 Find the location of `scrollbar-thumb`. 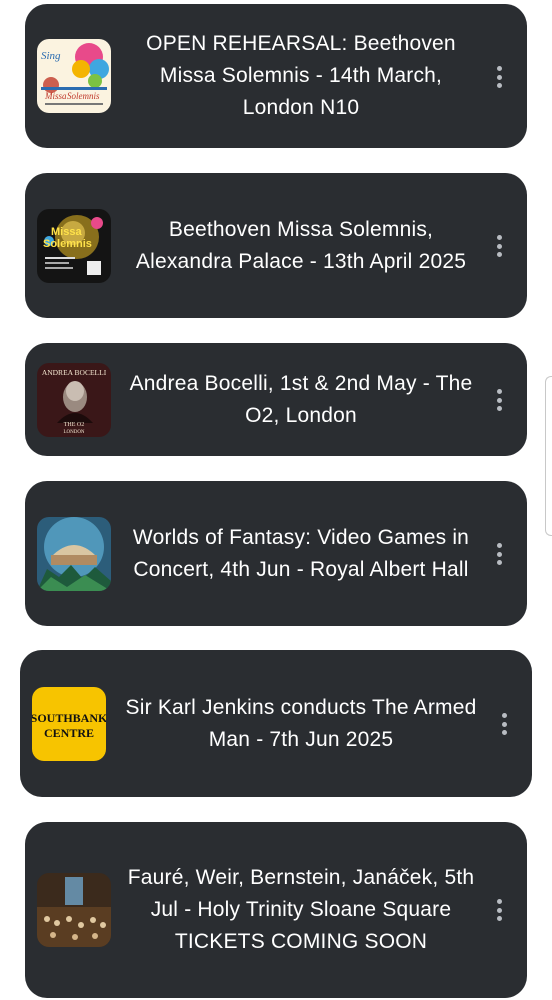

scrollbar-thumb is located at coordinates (548, 456).